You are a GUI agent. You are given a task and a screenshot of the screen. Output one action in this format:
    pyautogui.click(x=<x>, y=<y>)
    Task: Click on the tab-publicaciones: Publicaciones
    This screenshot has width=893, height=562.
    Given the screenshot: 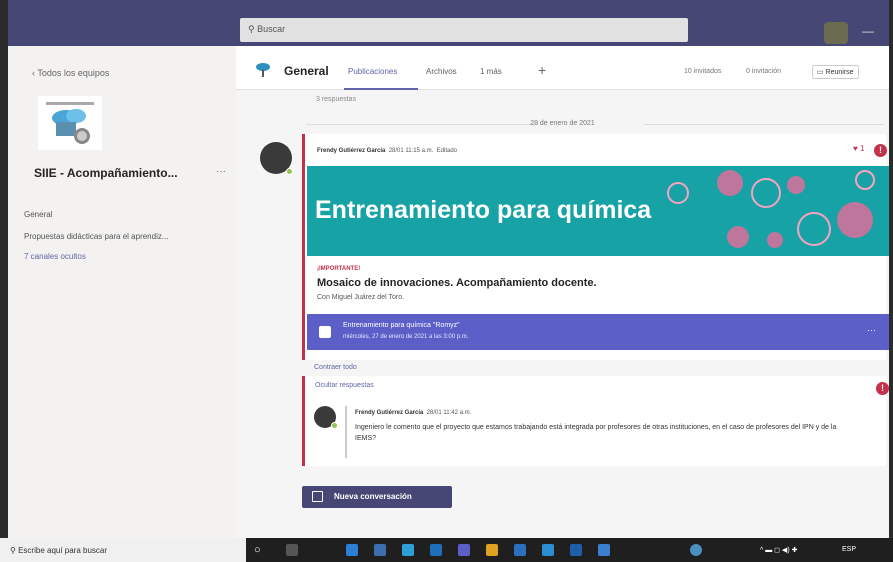 What is the action you would take?
    pyautogui.click(x=372, y=71)
    